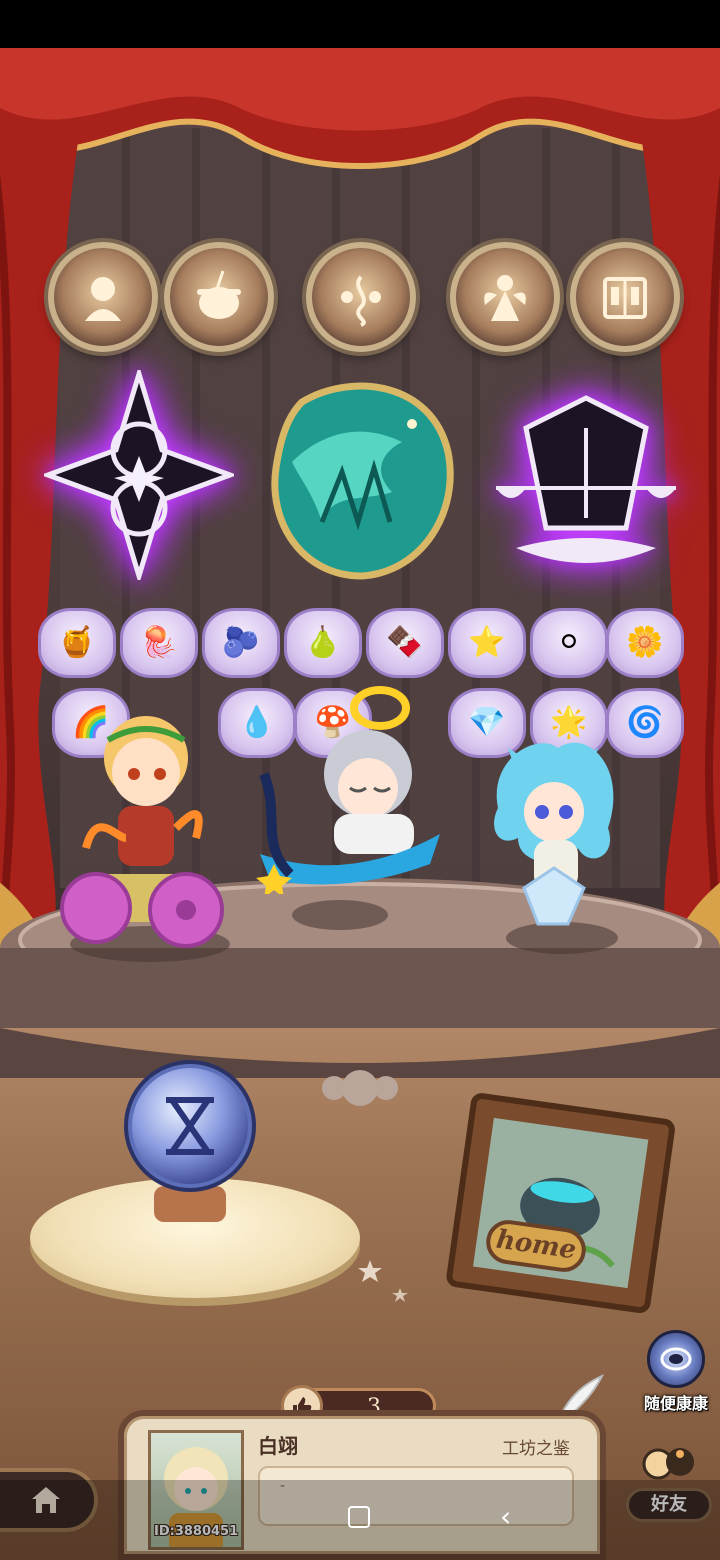  What do you see at coordinates (675, 1403) in the screenshot?
I see `random-visit-label: 随便康康` at bounding box center [675, 1403].